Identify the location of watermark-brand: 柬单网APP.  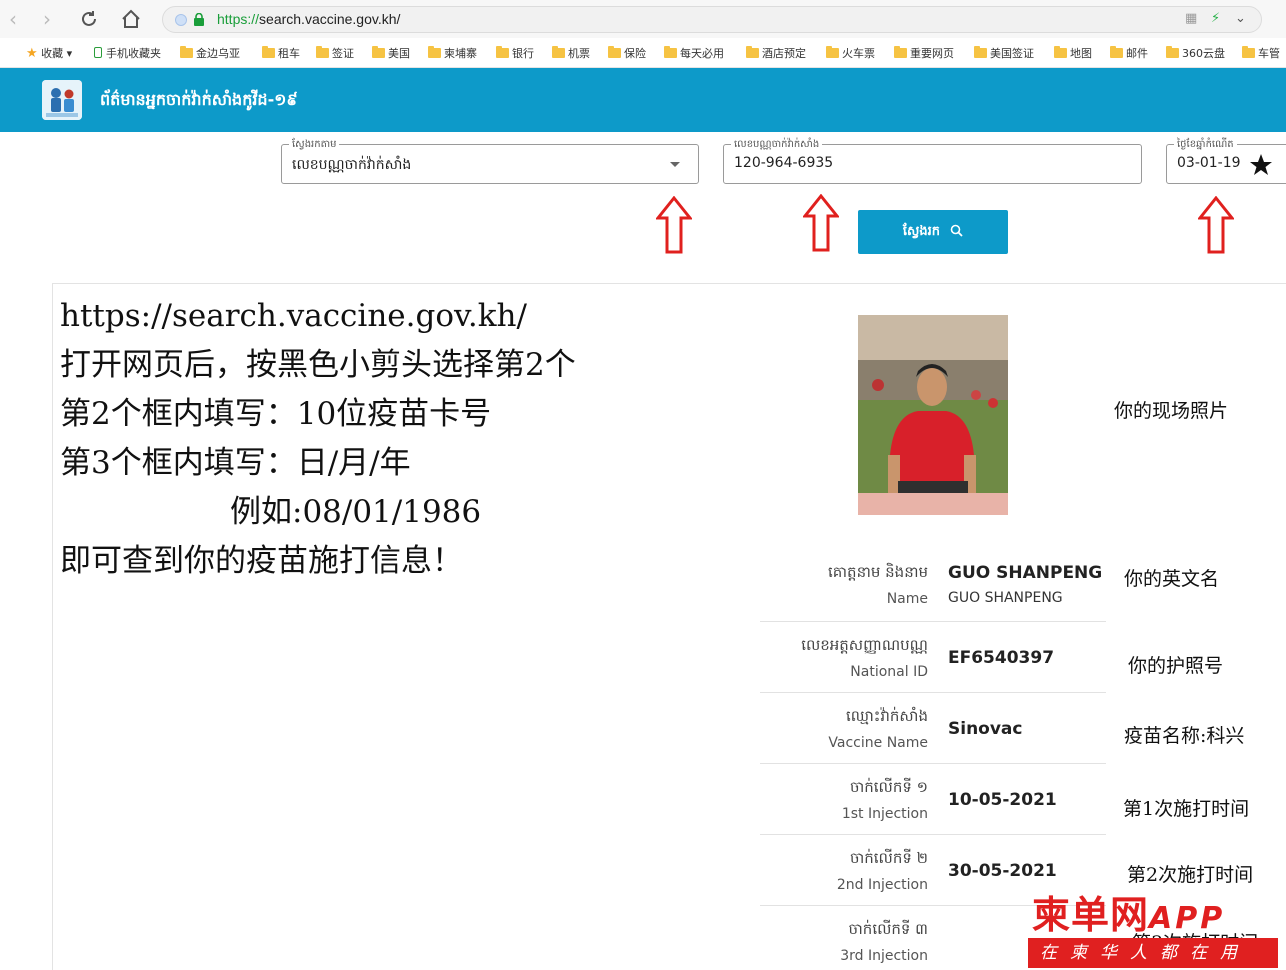
(1128, 911).